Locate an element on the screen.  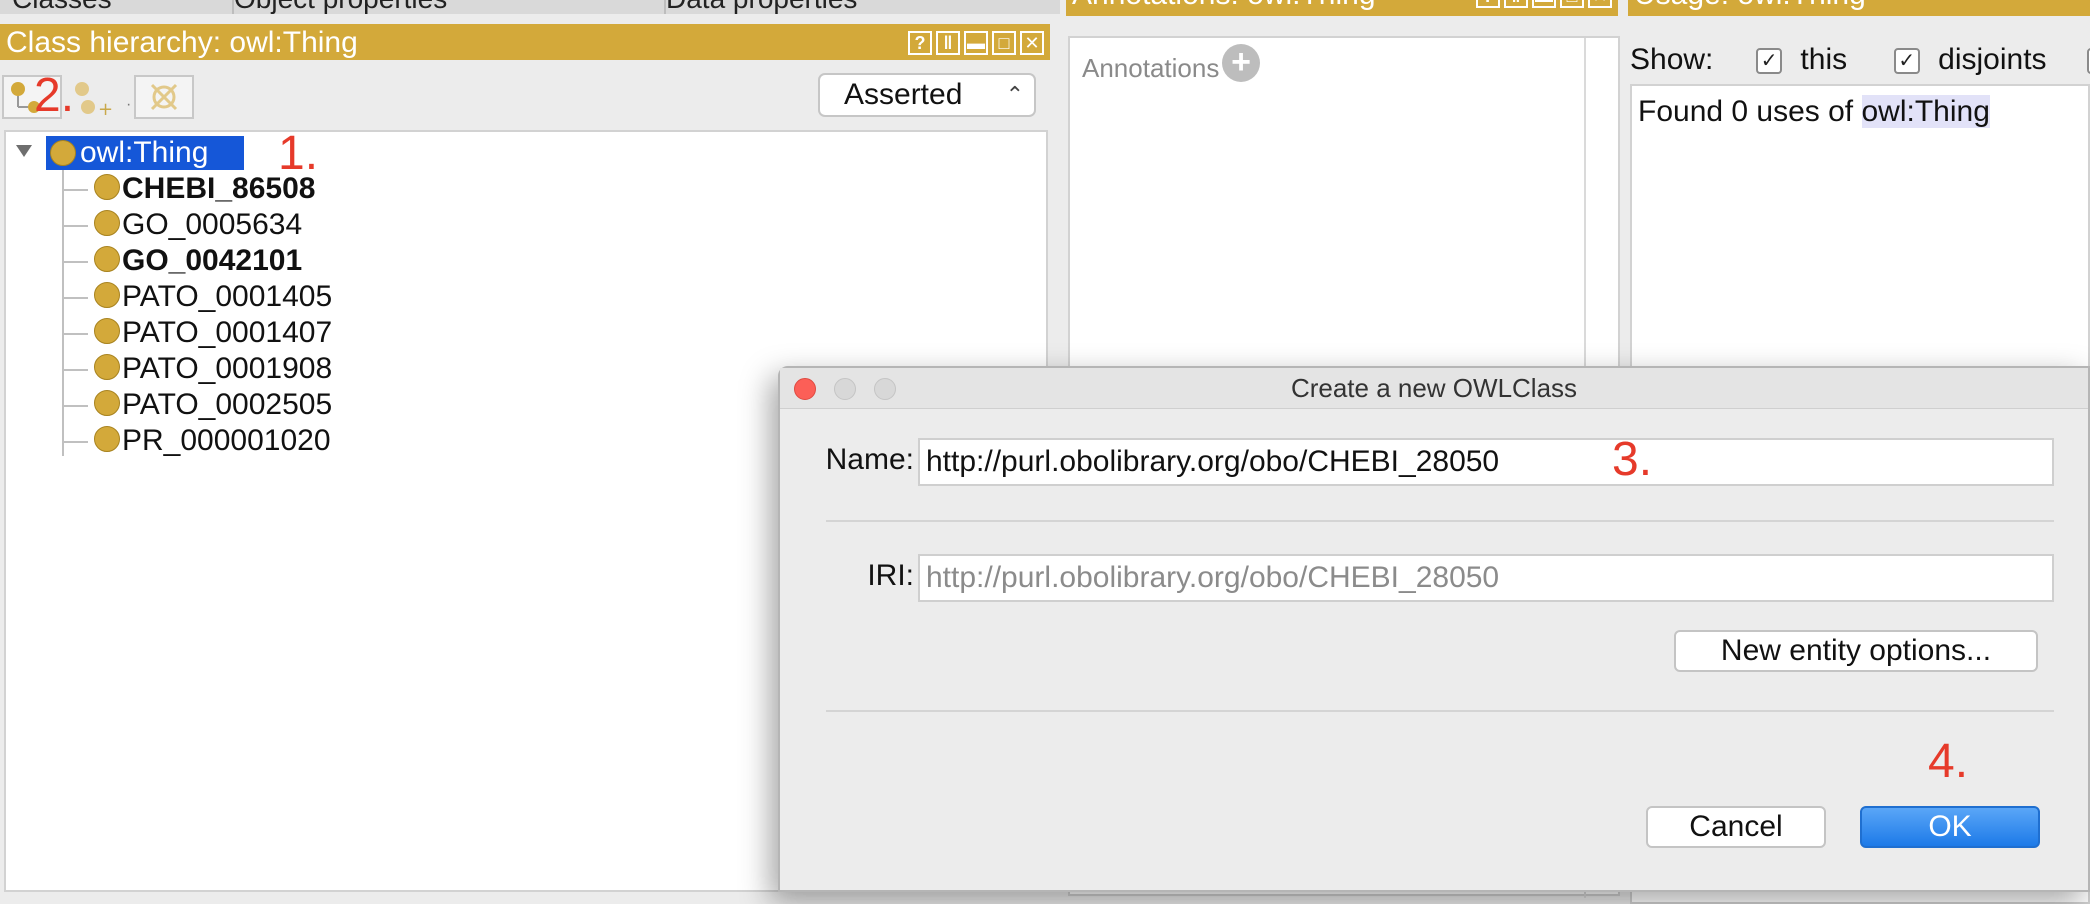
step-marker-1: 1. is located at coordinates (298, 153).